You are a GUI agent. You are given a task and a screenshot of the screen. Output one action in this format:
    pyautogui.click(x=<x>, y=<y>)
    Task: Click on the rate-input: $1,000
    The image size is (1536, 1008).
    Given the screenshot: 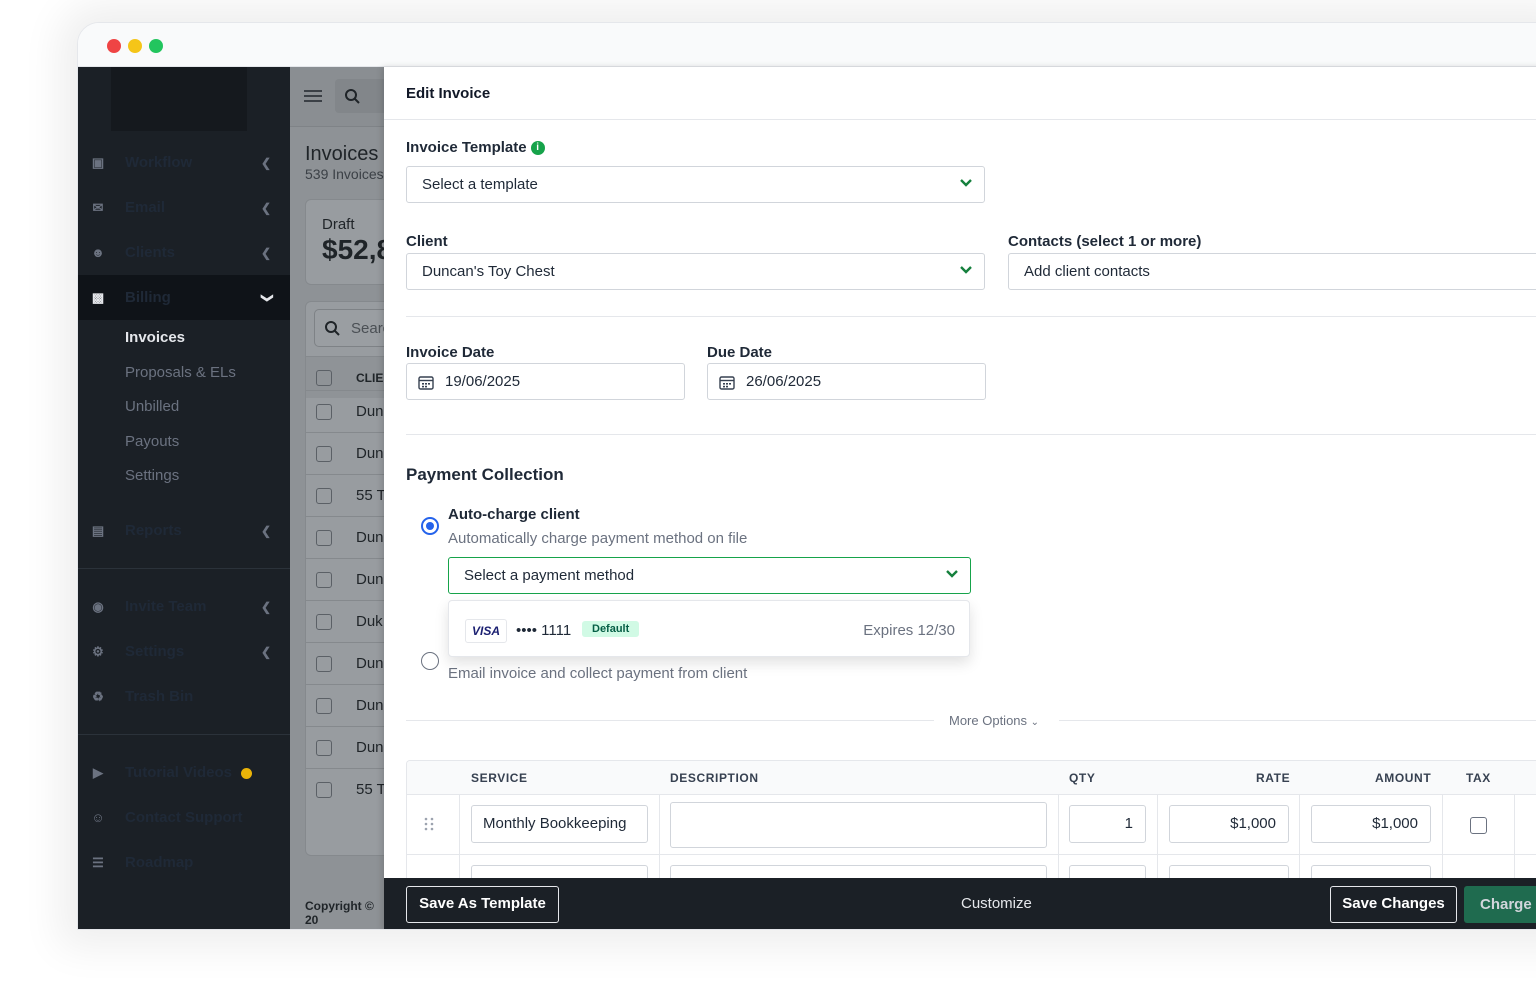 What is the action you would take?
    pyautogui.click(x=1229, y=824)
    